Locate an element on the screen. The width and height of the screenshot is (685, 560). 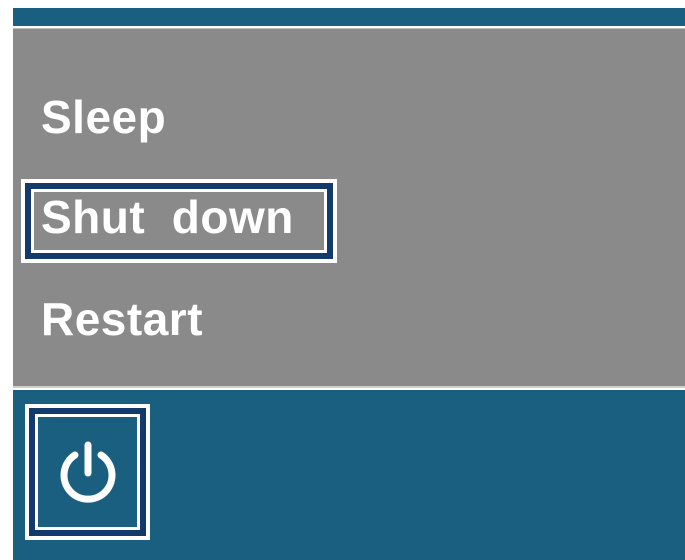
power-icon is located at coordinates (87, 472).